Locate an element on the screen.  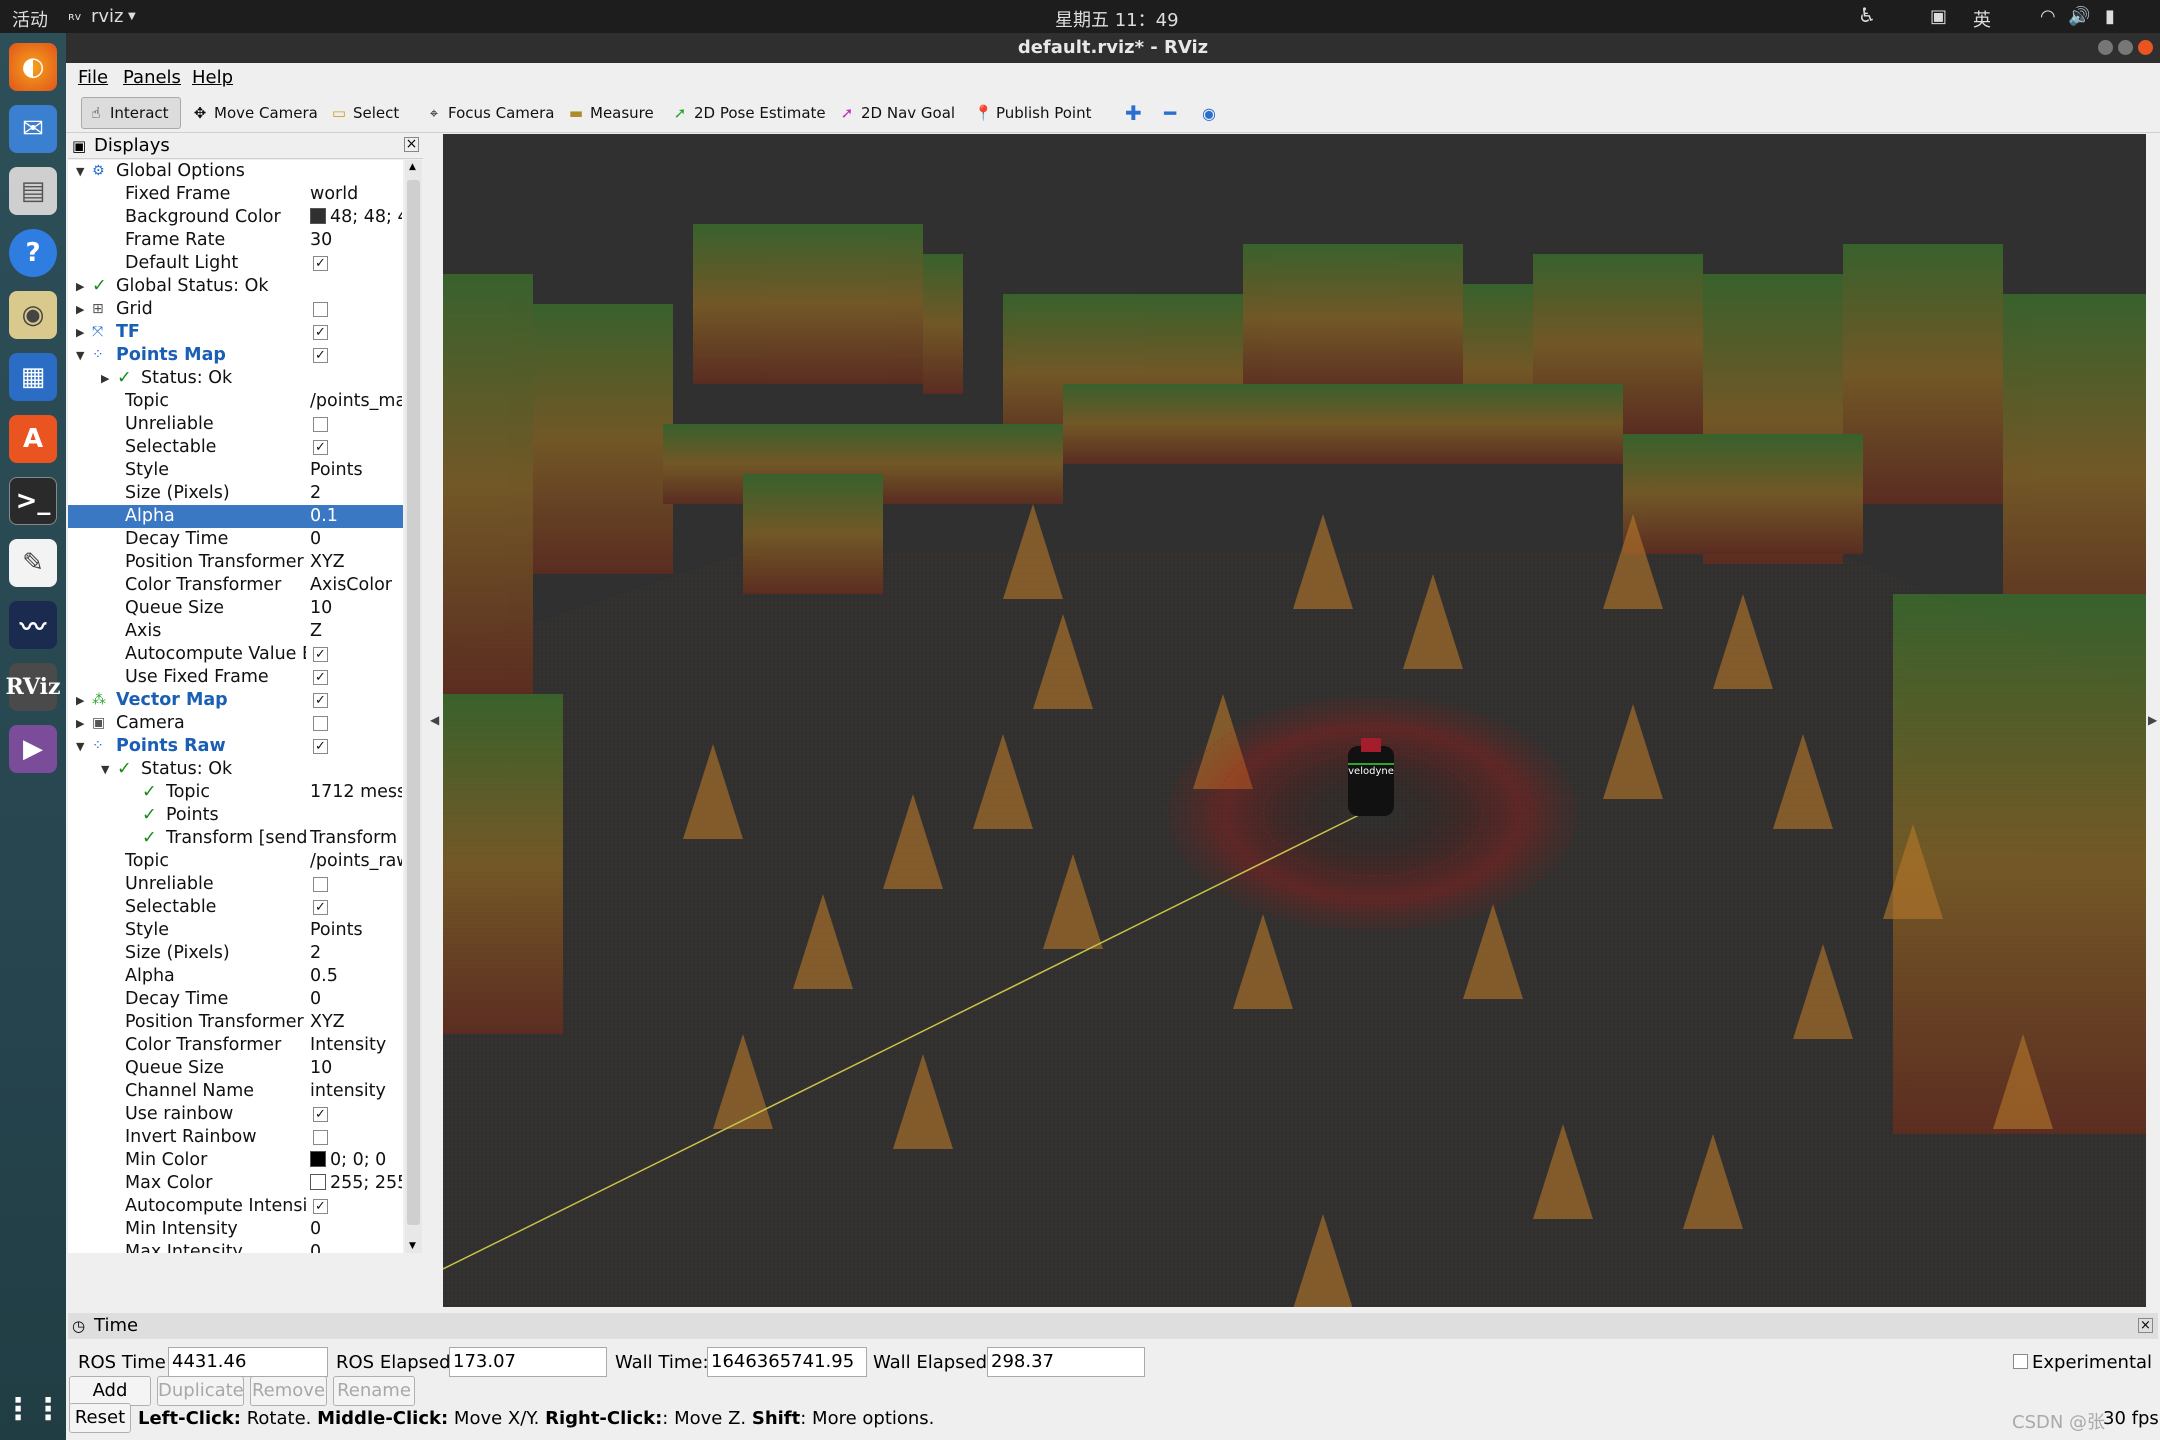
display-row: Unreliable is located at coordinates (235, 424).